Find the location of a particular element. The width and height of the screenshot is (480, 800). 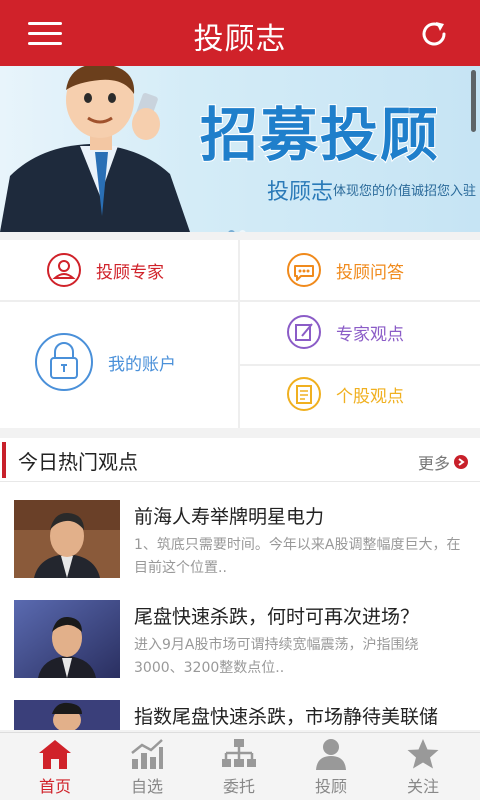

grid-stock-views: 个股观点 is located at coordinates (345, 394).